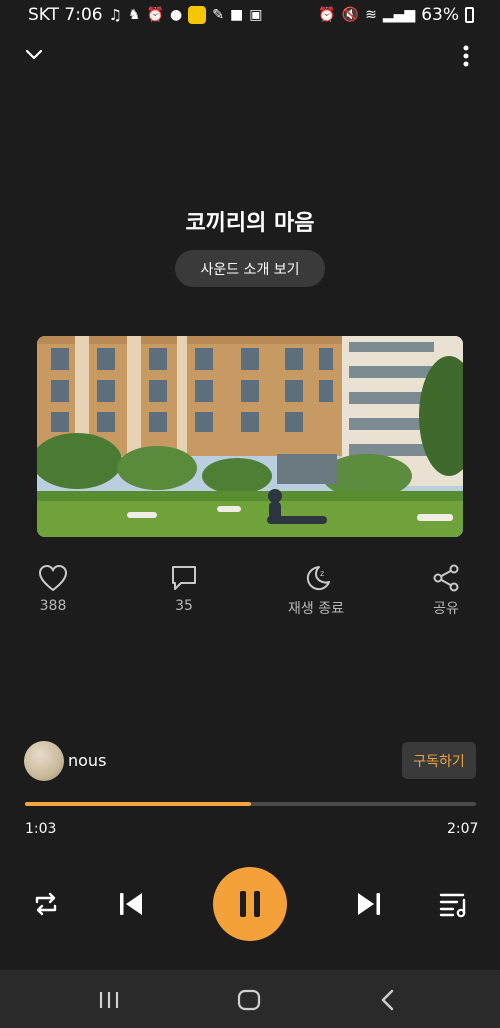 The width and height of the screenshot is (500, 1028). Describe the element at coordinates (197, 15) in the screenshot. I see `app-badge-icon` at that location.